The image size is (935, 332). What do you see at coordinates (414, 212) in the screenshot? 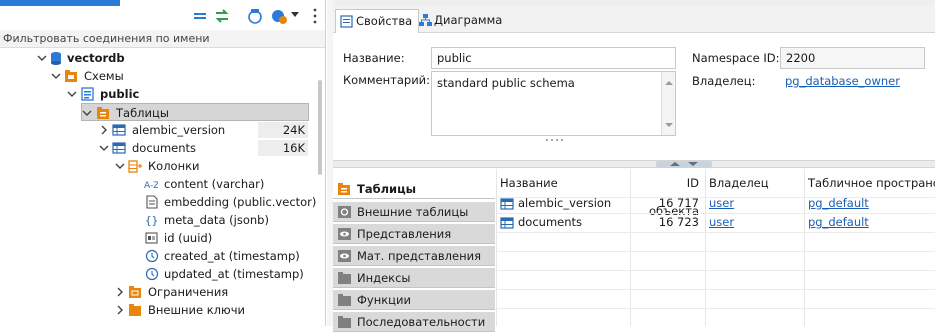
I see `category-foreign-tables: Внешние таблицы` at bounding box center [414, 212].